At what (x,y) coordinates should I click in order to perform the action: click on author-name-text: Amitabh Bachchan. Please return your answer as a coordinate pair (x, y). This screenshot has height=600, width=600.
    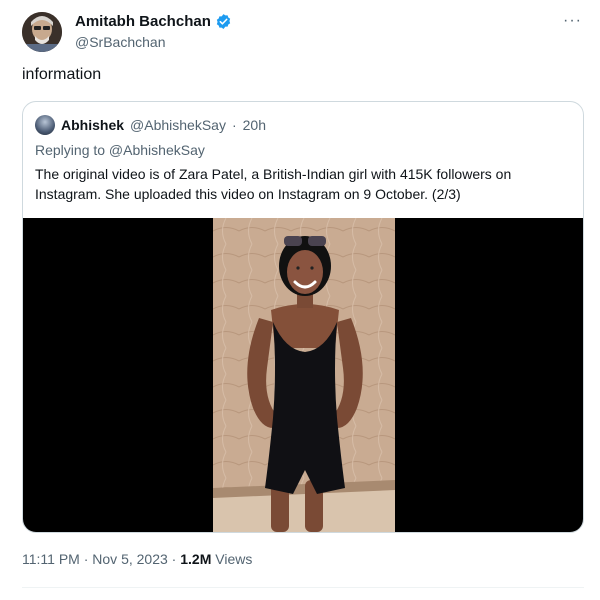
    Looking at the image, I should click on (143, 21).